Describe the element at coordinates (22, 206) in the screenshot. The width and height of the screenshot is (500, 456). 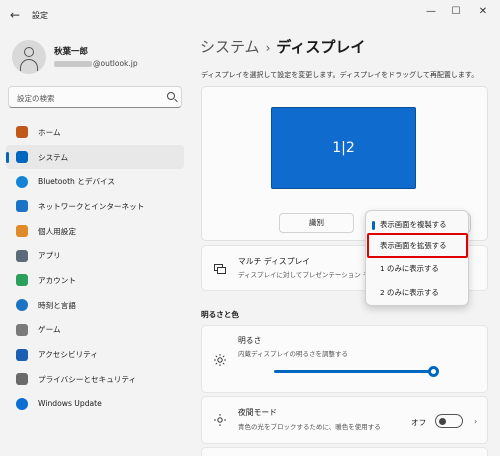
I see `network-icon` at that location.